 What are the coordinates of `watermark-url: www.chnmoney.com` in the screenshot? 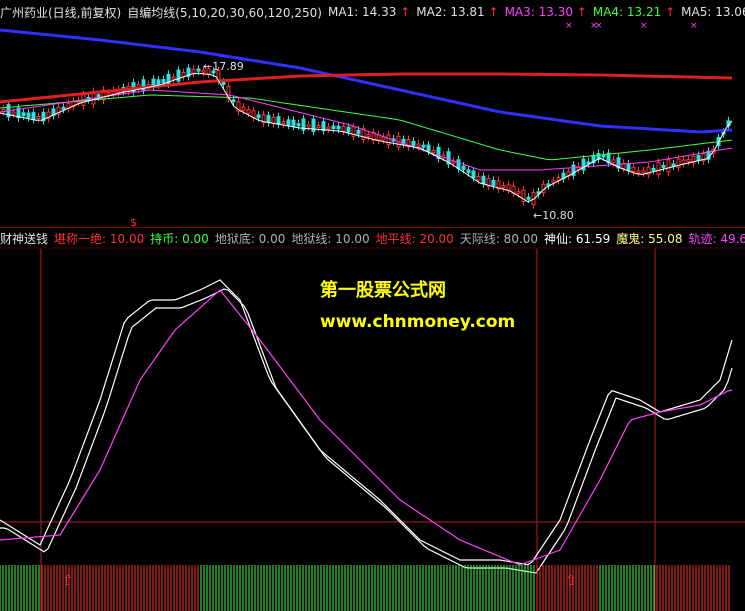 It's located at (418, 322).